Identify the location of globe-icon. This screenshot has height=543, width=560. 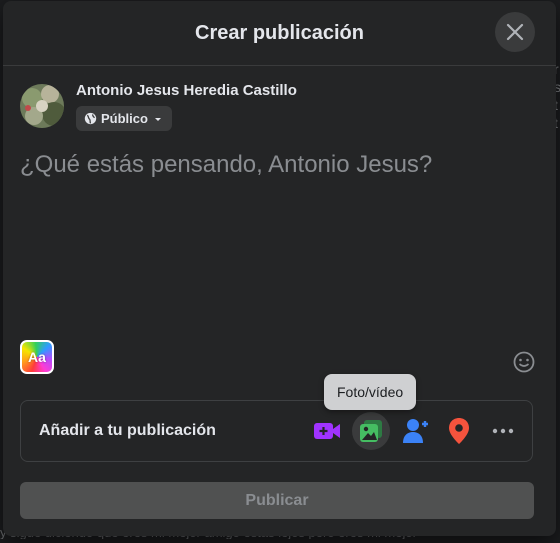
(90, 118).